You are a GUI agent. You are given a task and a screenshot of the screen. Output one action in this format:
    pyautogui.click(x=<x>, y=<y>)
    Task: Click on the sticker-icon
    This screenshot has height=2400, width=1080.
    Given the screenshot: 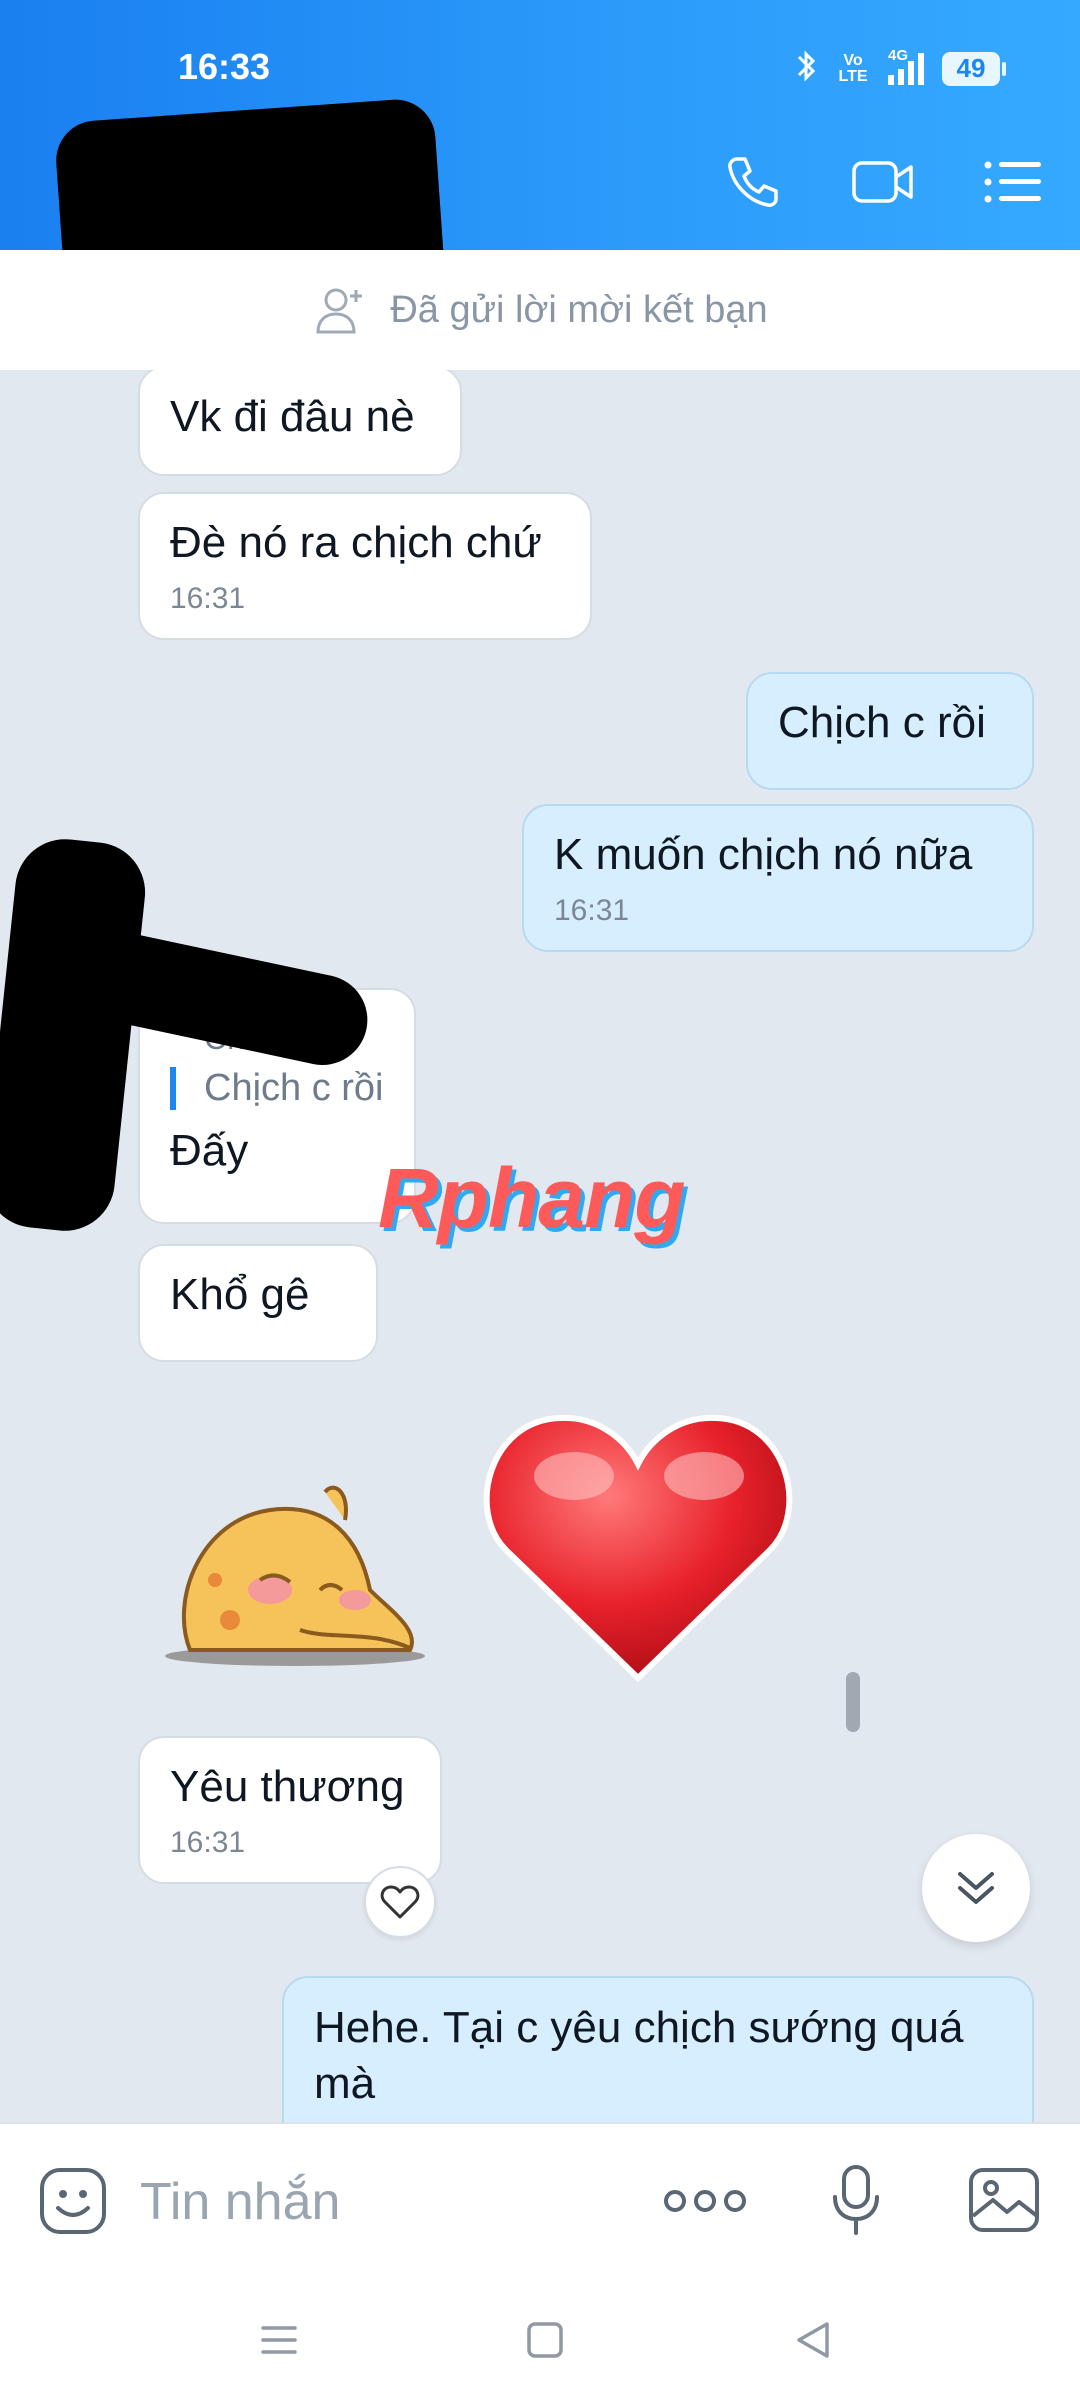 What is the action you would take?
    pyautogui.click(x=73, y=2201)
    